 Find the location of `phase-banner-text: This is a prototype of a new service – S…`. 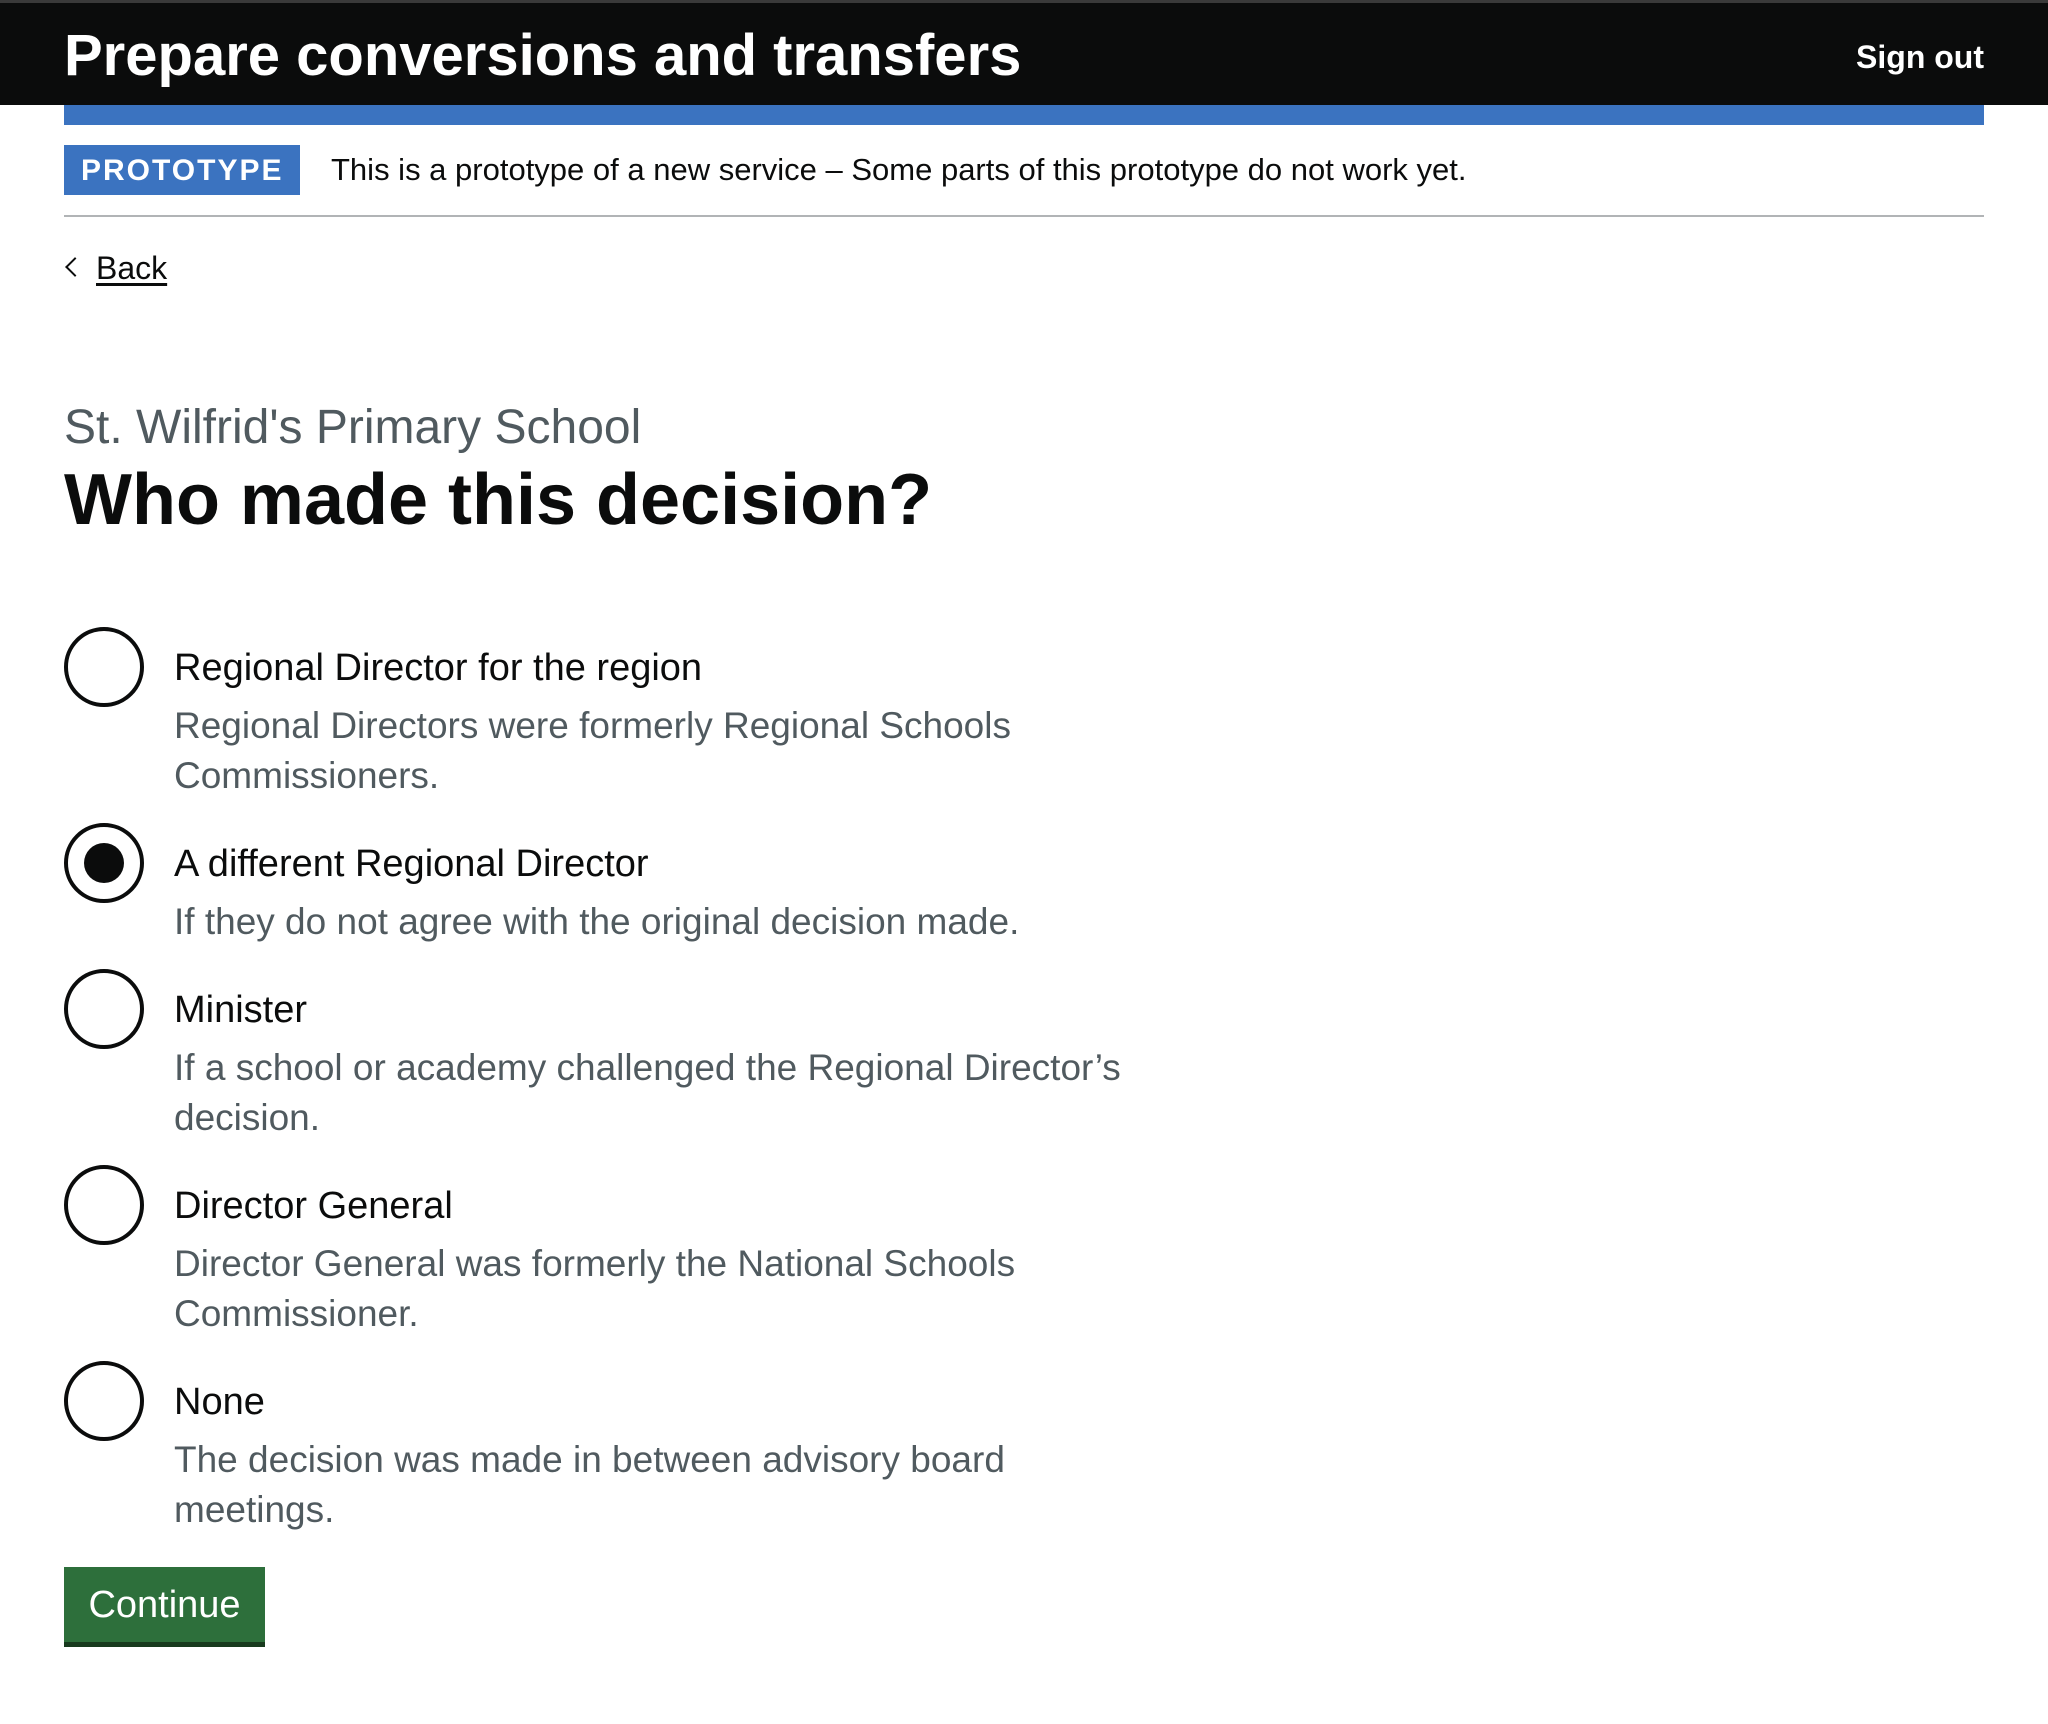

phase-banner-text: This is a prototype of a new service – S… is located at coordinates (899, 169).